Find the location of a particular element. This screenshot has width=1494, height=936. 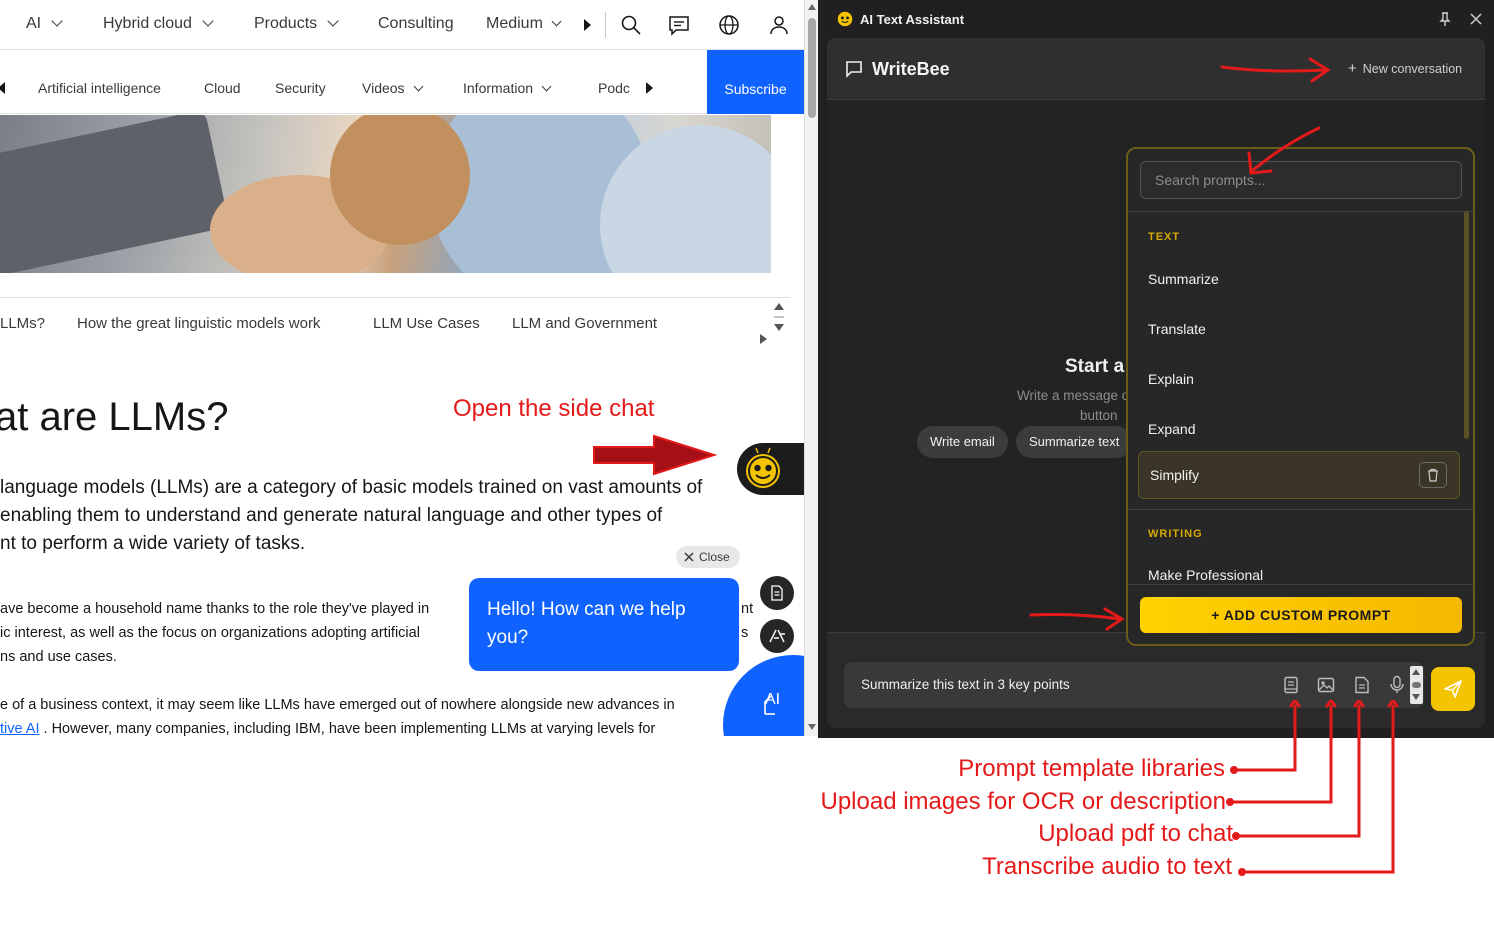

empty-state-subtitle: button is located at coordinates (1099, 415).